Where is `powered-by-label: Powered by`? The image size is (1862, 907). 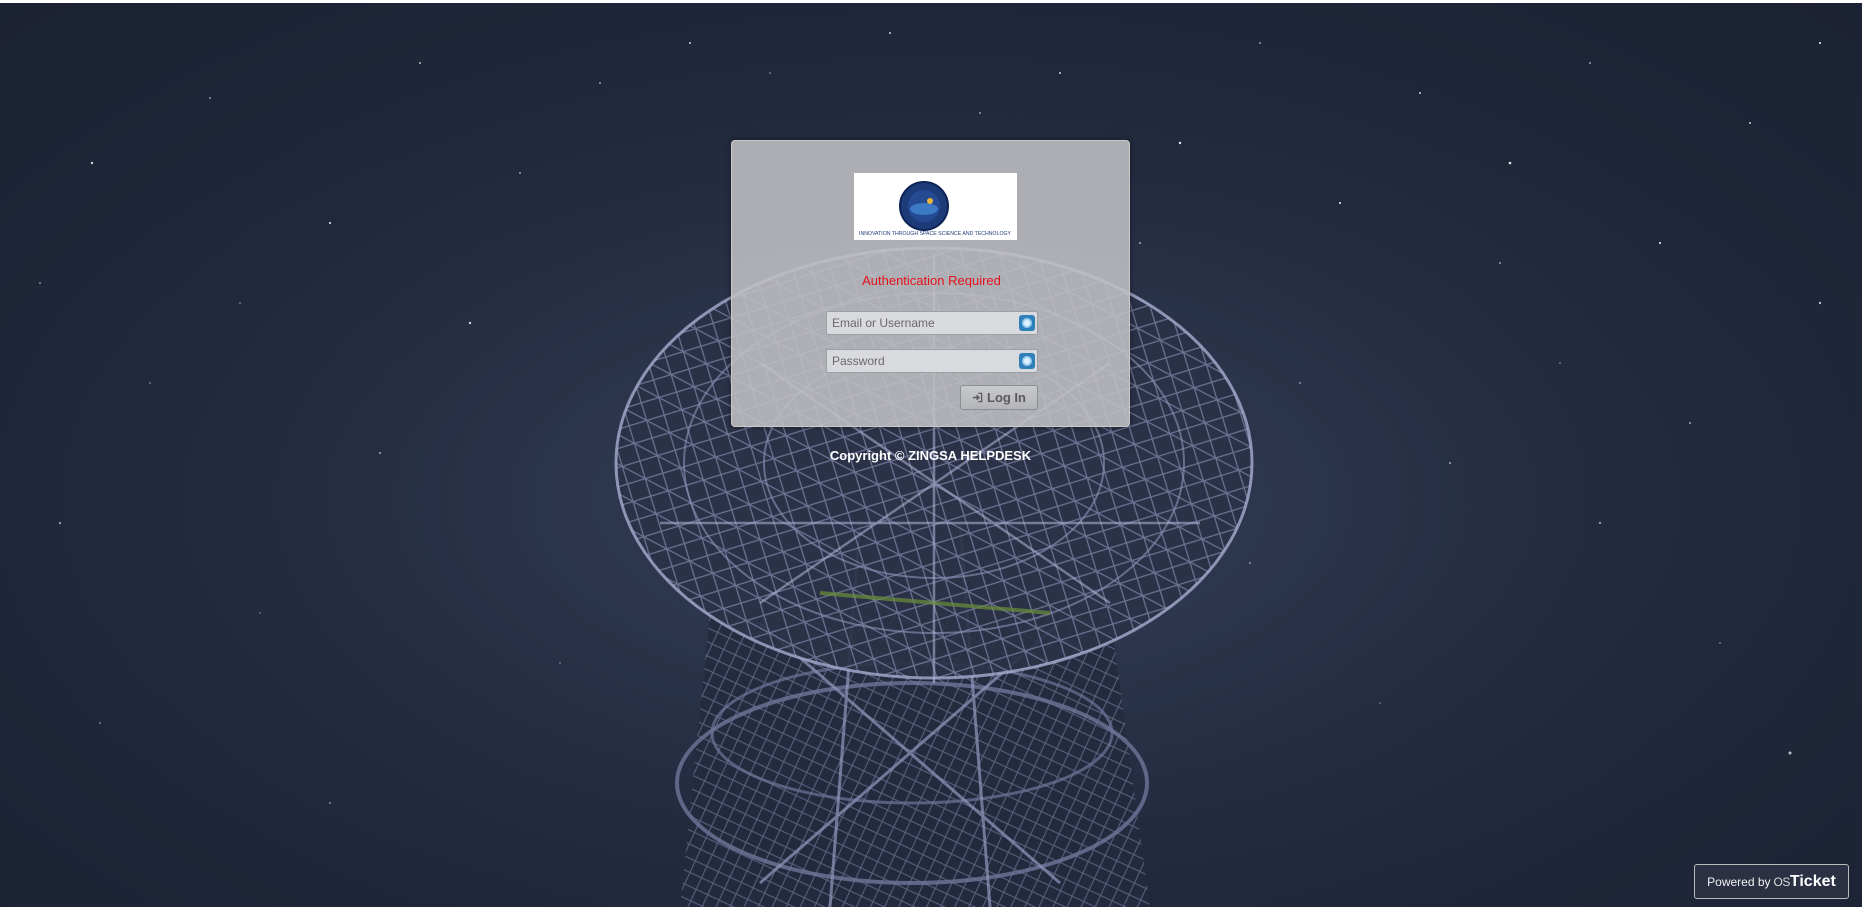
powered-by-label: Powered by is located at coordinates (1739, 881).